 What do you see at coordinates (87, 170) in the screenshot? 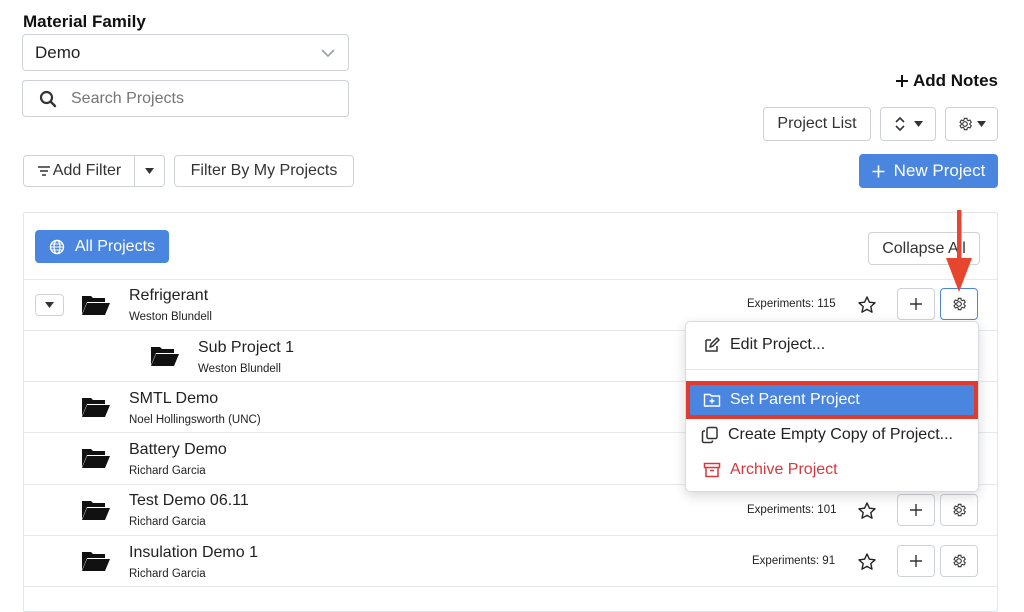
I see `add-filter-label: Add Filter` at bounding box center [87, 170].